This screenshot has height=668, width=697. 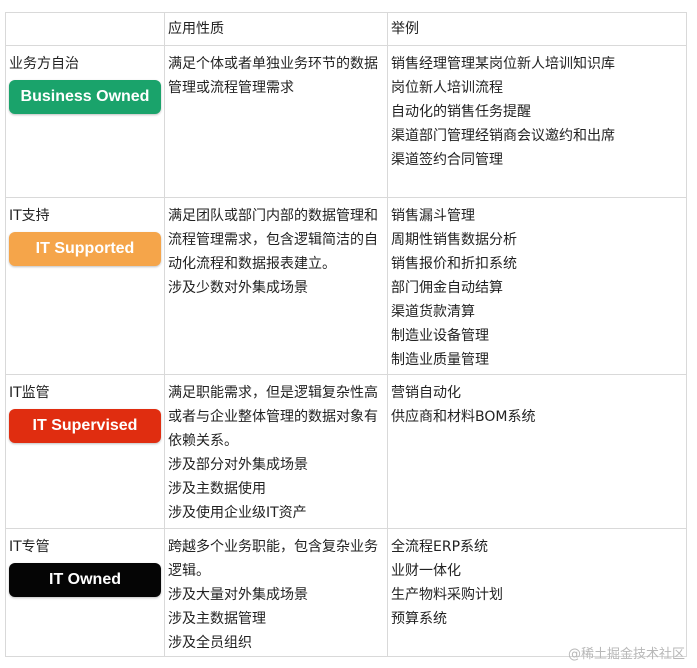 I want to click on header-col1, so click(x=85, y=29).